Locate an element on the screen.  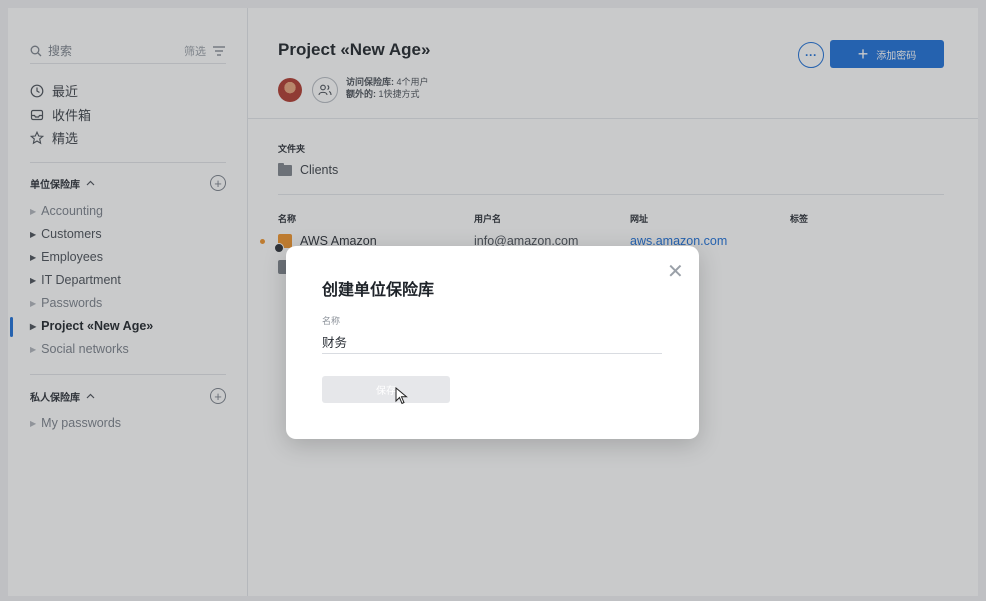
close-icon: ✕ is located at coordinates (675, 272).